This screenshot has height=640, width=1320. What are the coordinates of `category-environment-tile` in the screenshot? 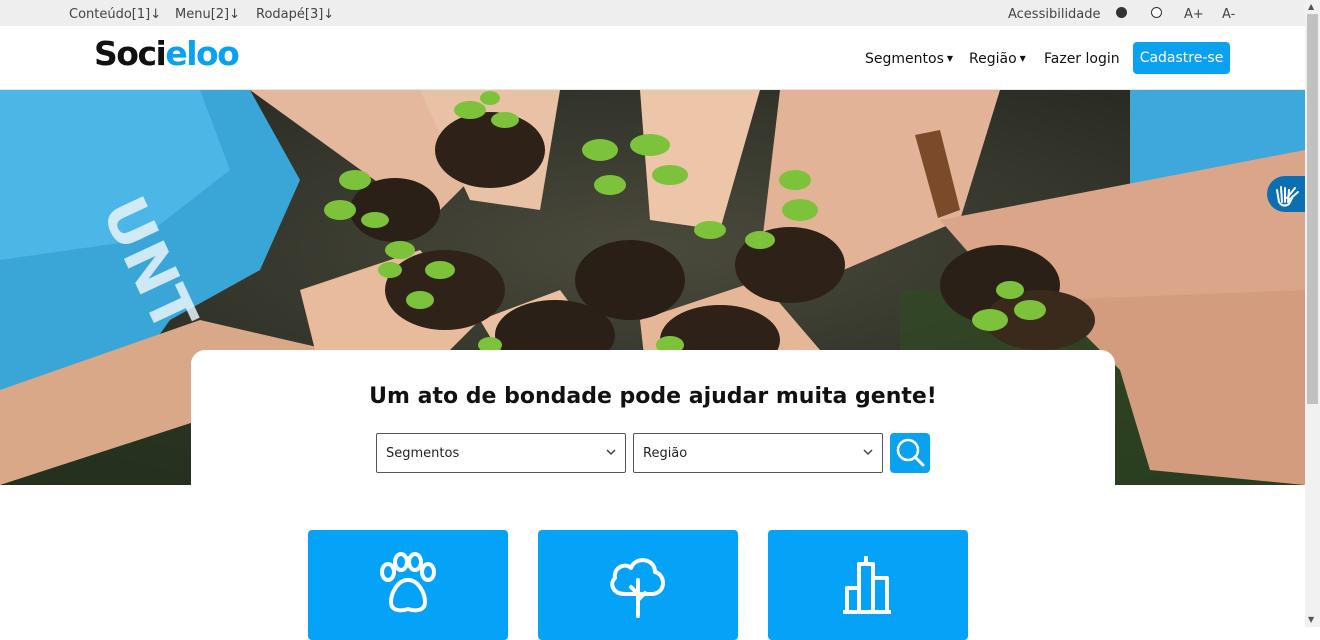 It's located at (638, 585).